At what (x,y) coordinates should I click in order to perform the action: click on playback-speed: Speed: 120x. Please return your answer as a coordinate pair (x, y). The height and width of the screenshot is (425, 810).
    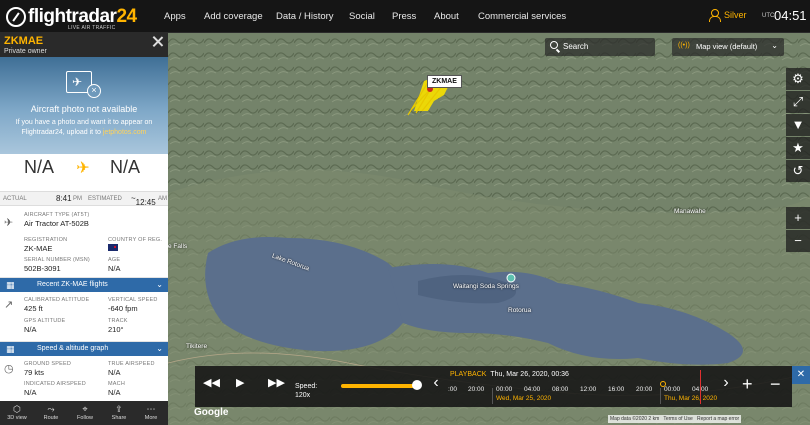
    Looking at the image, I should click on (306, 391).